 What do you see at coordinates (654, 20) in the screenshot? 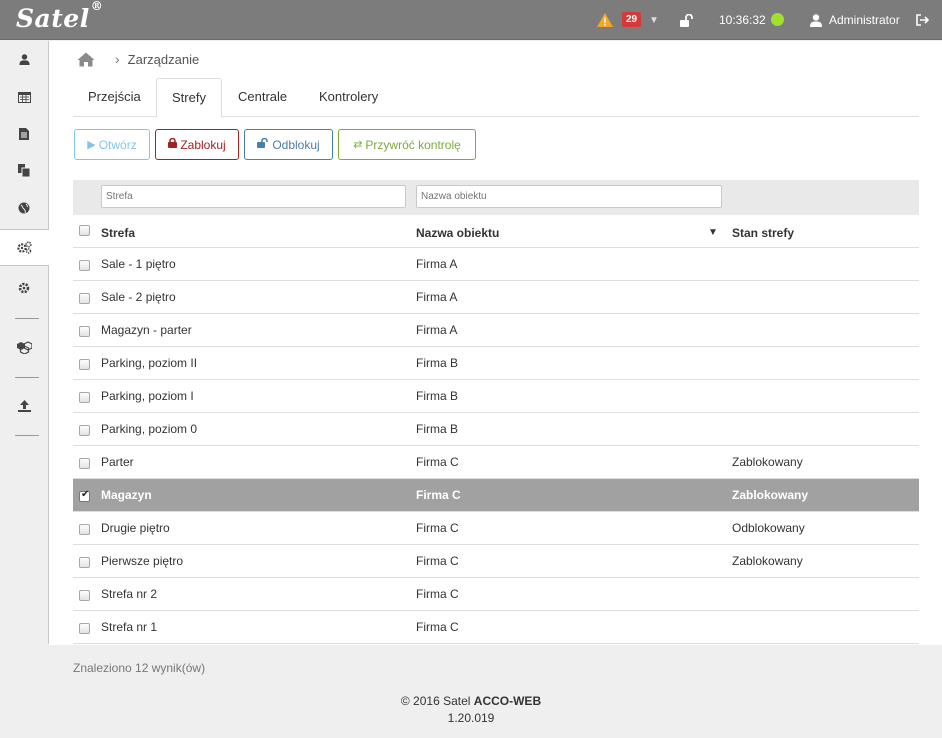
I see `chevron-down-icon: ▼` at bounding box center [654, 20].